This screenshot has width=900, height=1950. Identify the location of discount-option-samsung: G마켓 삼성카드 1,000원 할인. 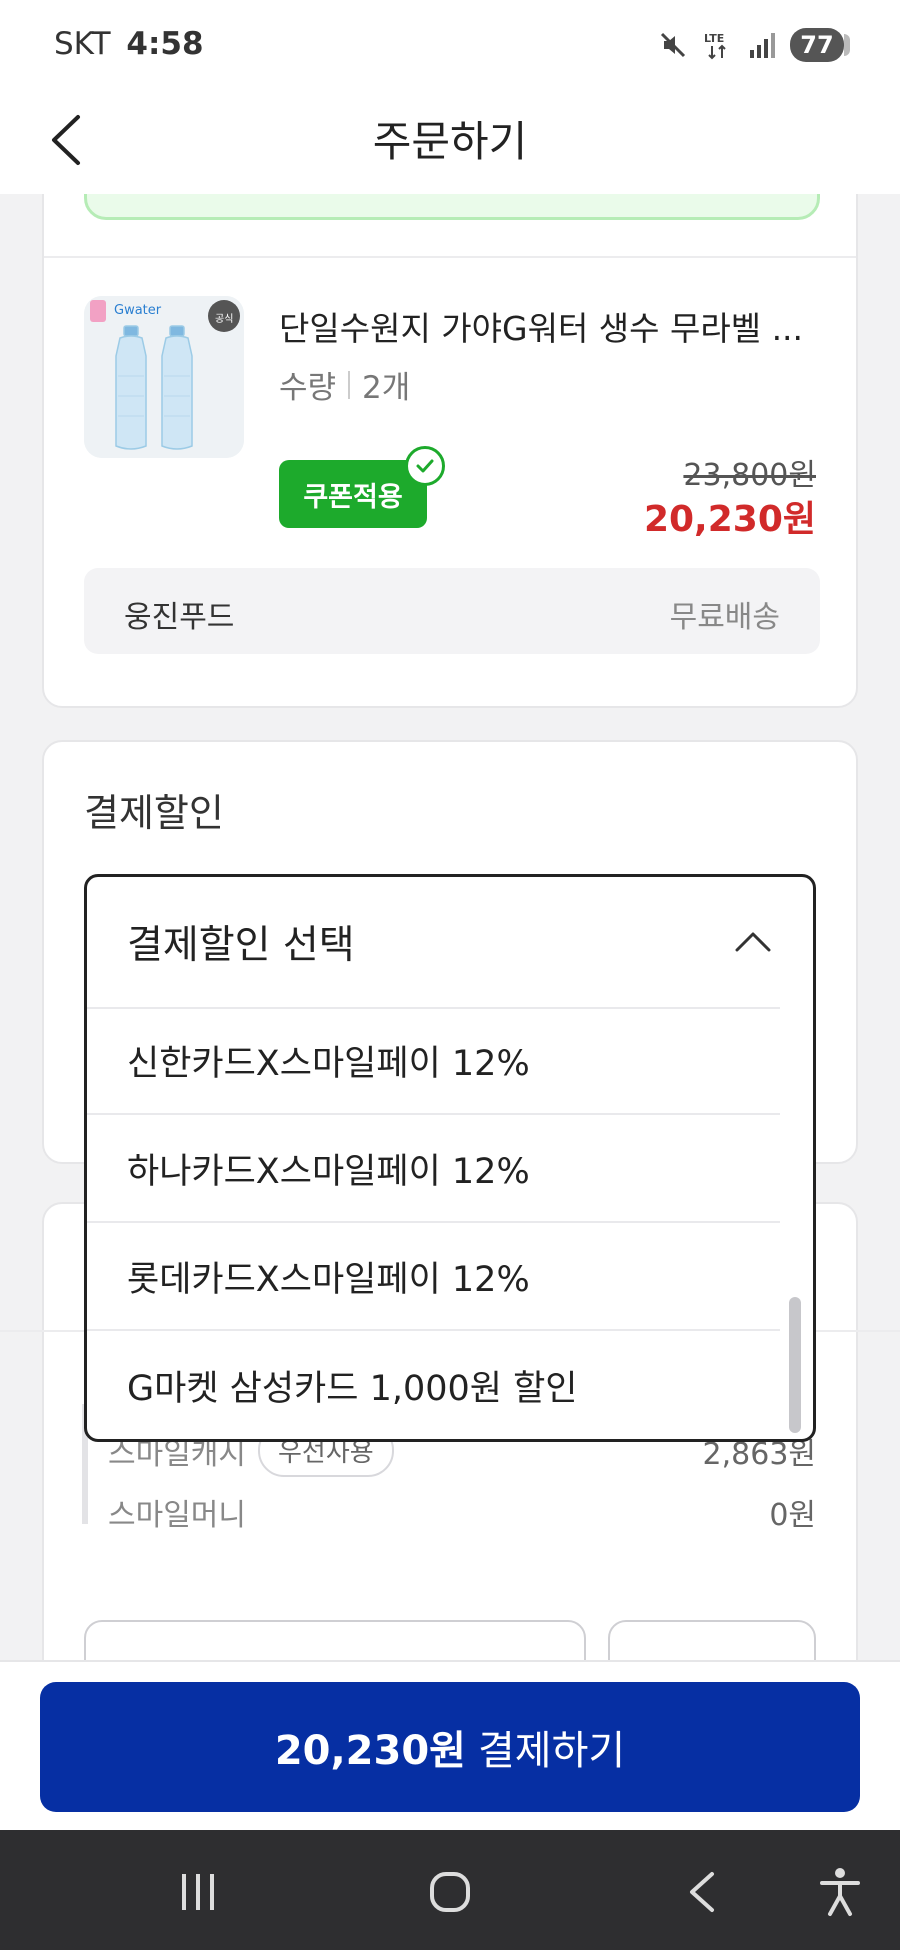
(433, 1385).